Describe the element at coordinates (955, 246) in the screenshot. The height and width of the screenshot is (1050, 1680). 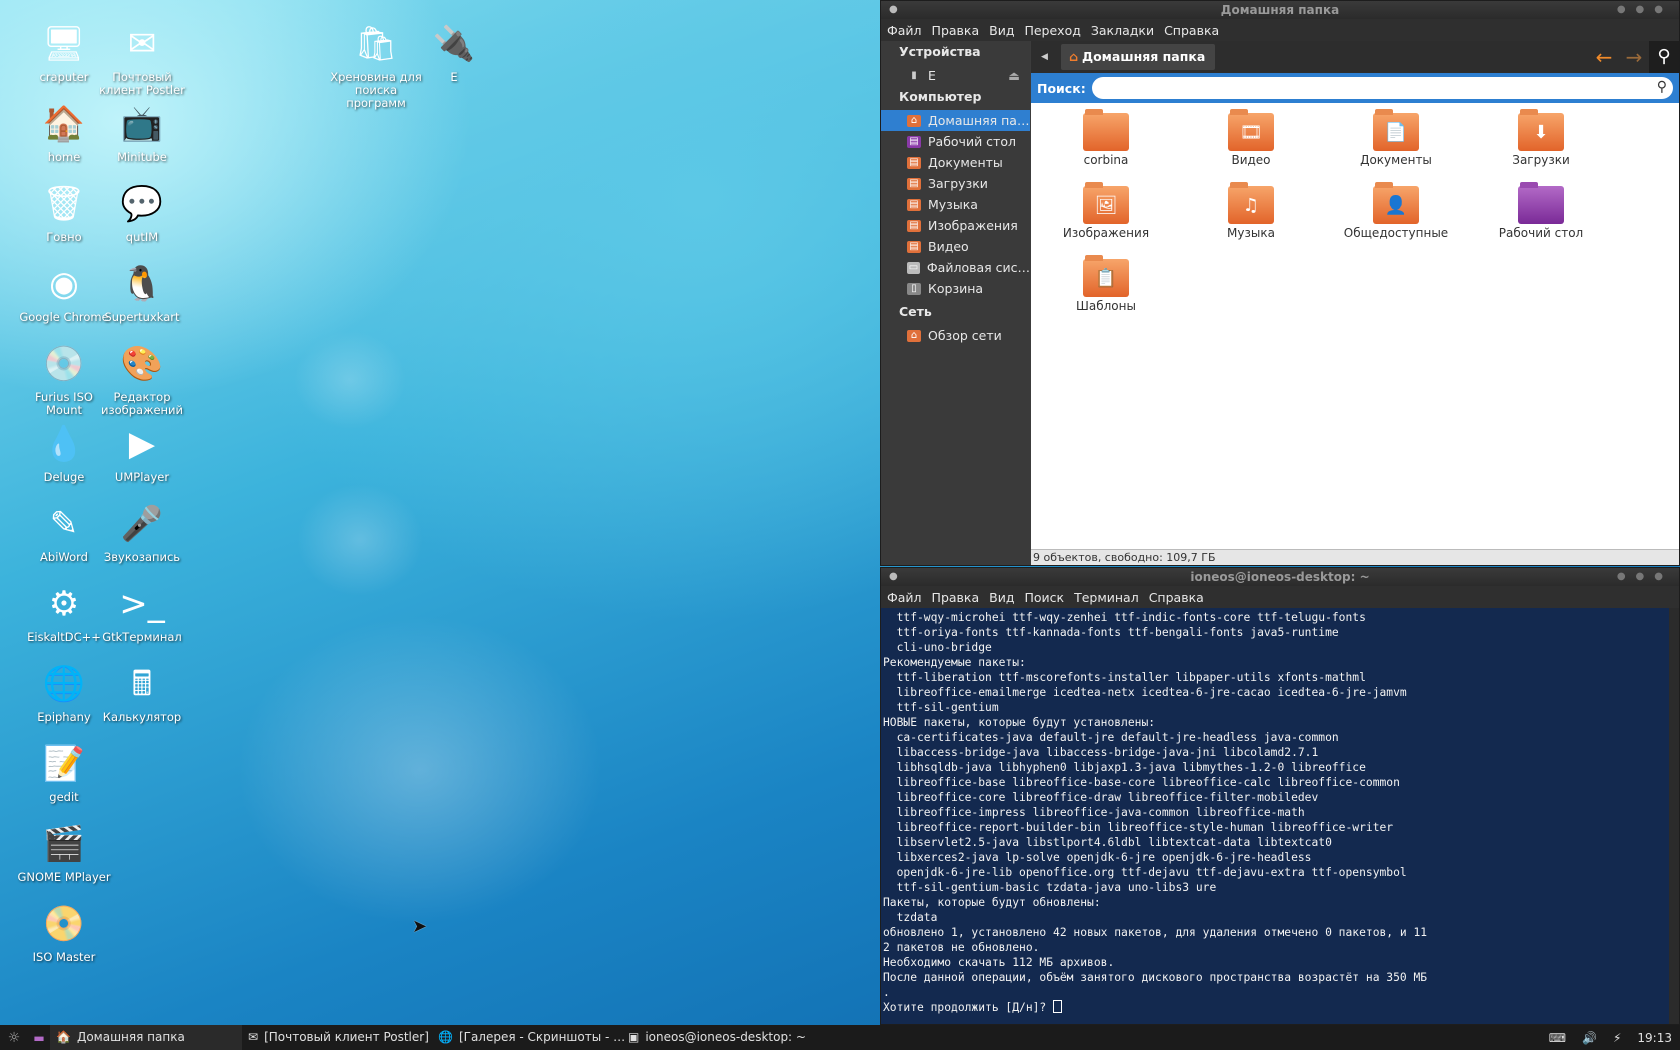
I see `sidebar-item: ▤ Видео` at that location.